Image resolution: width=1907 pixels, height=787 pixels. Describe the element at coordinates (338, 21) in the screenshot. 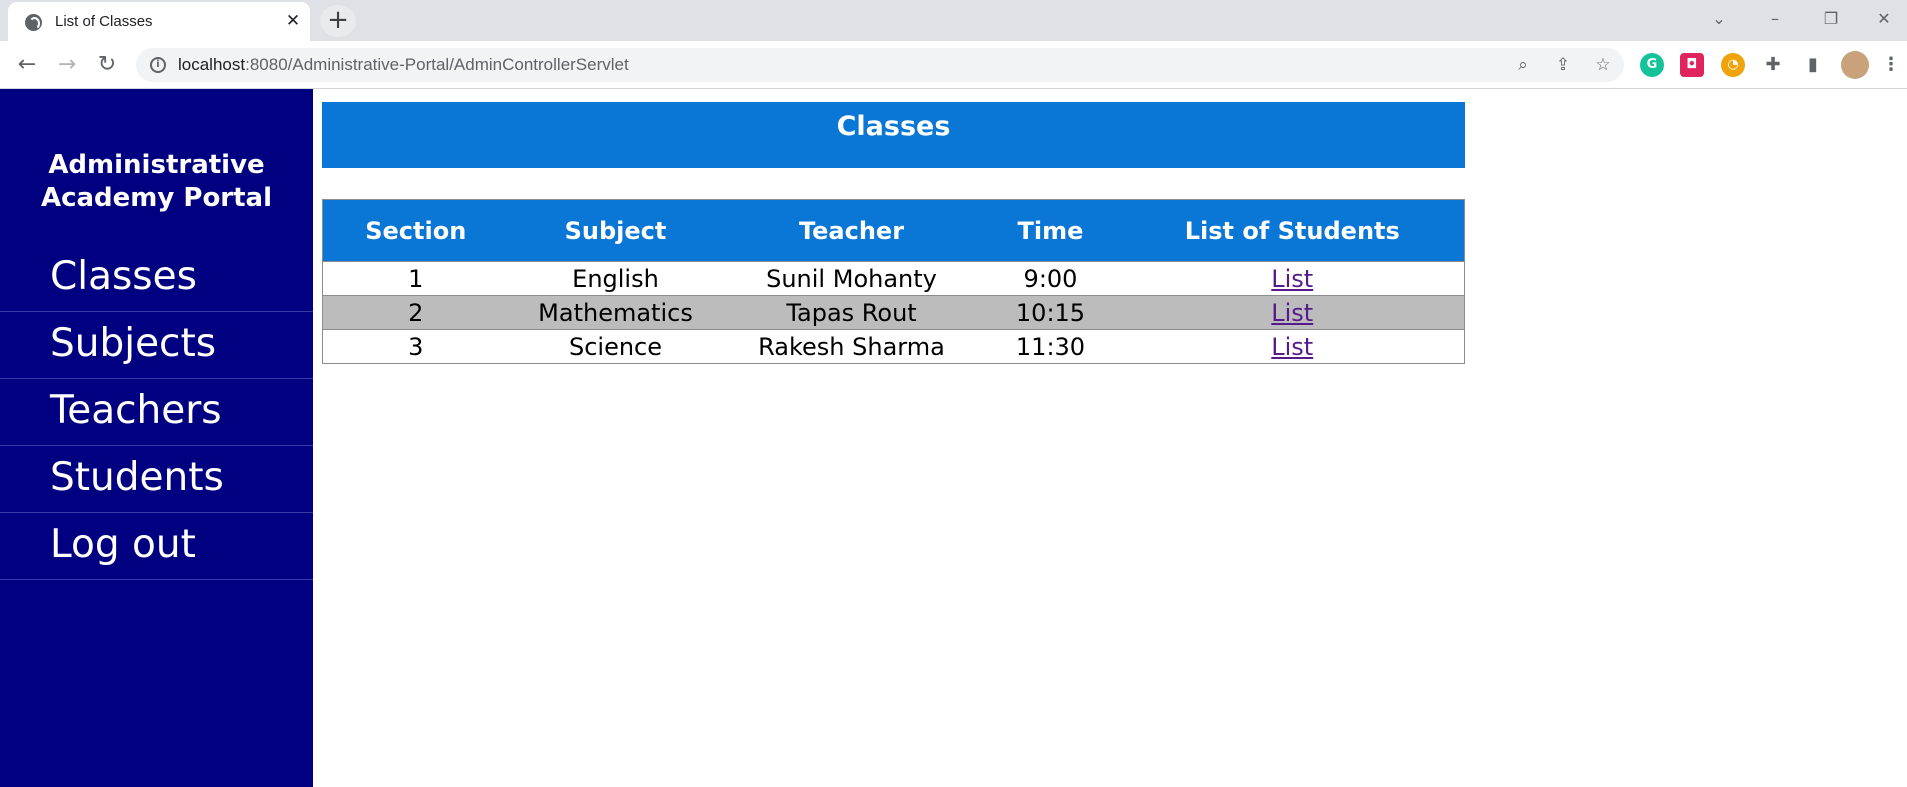

I see `new-tab-button: +` at that location.